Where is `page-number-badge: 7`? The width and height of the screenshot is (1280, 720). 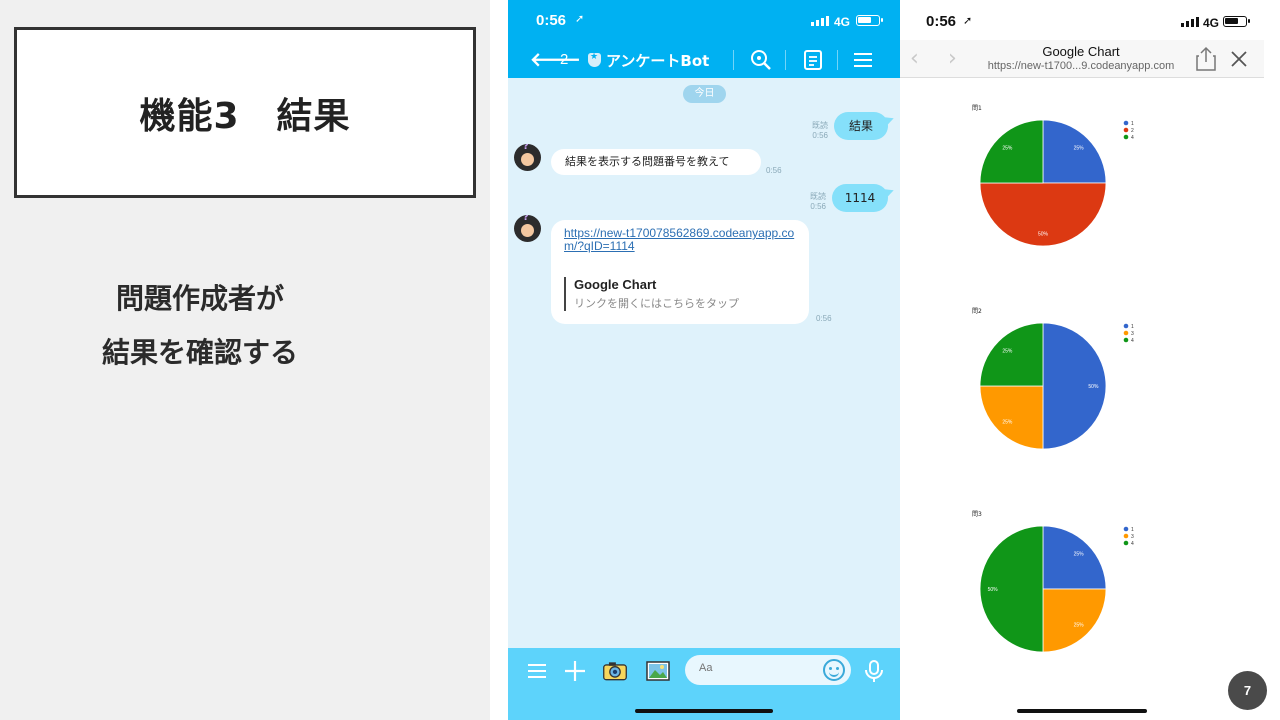 page-number-badge: 7 is located at coordinates (1247, 690).